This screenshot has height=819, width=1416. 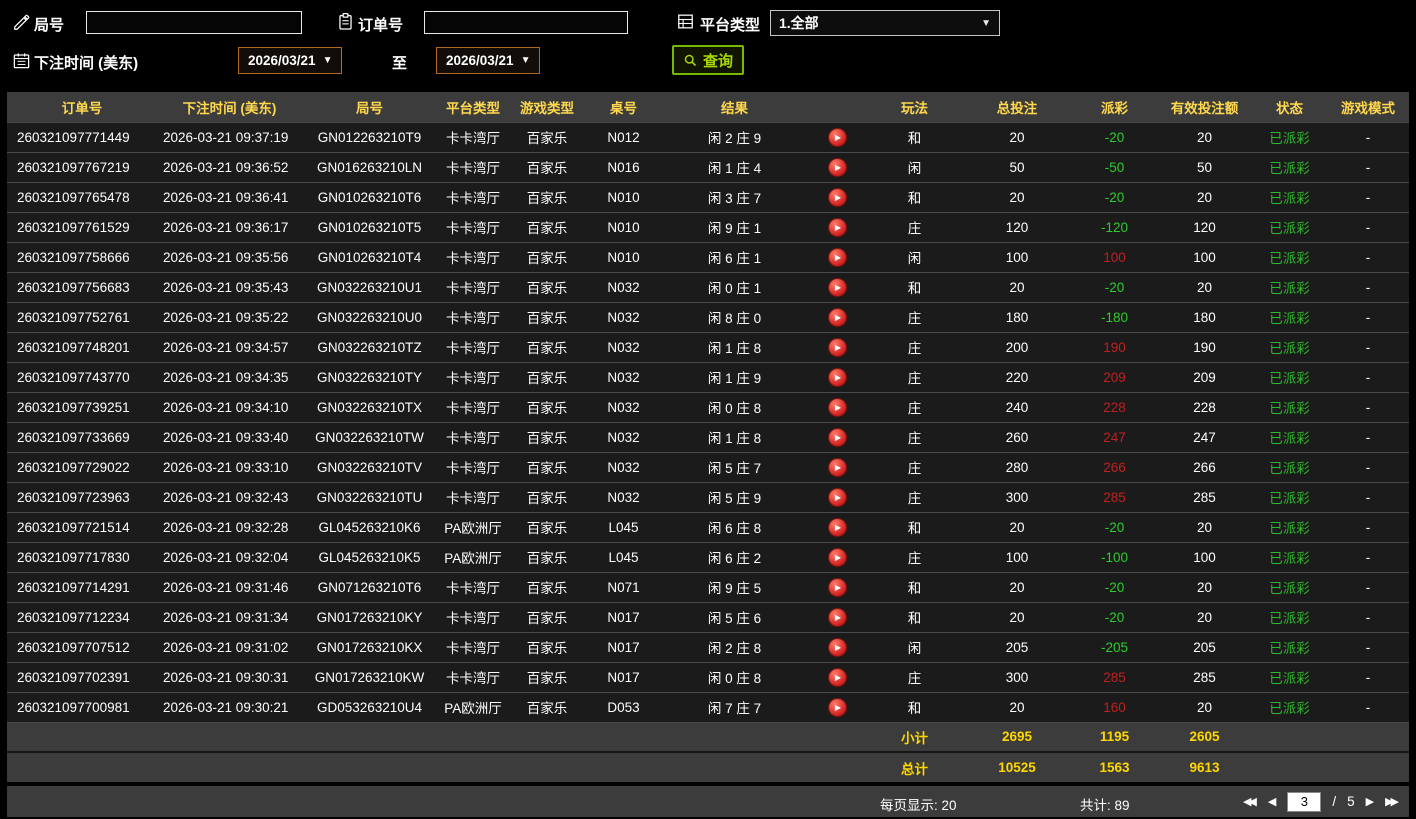 I want to click on page-number-input, so click(x=1304, y=801).